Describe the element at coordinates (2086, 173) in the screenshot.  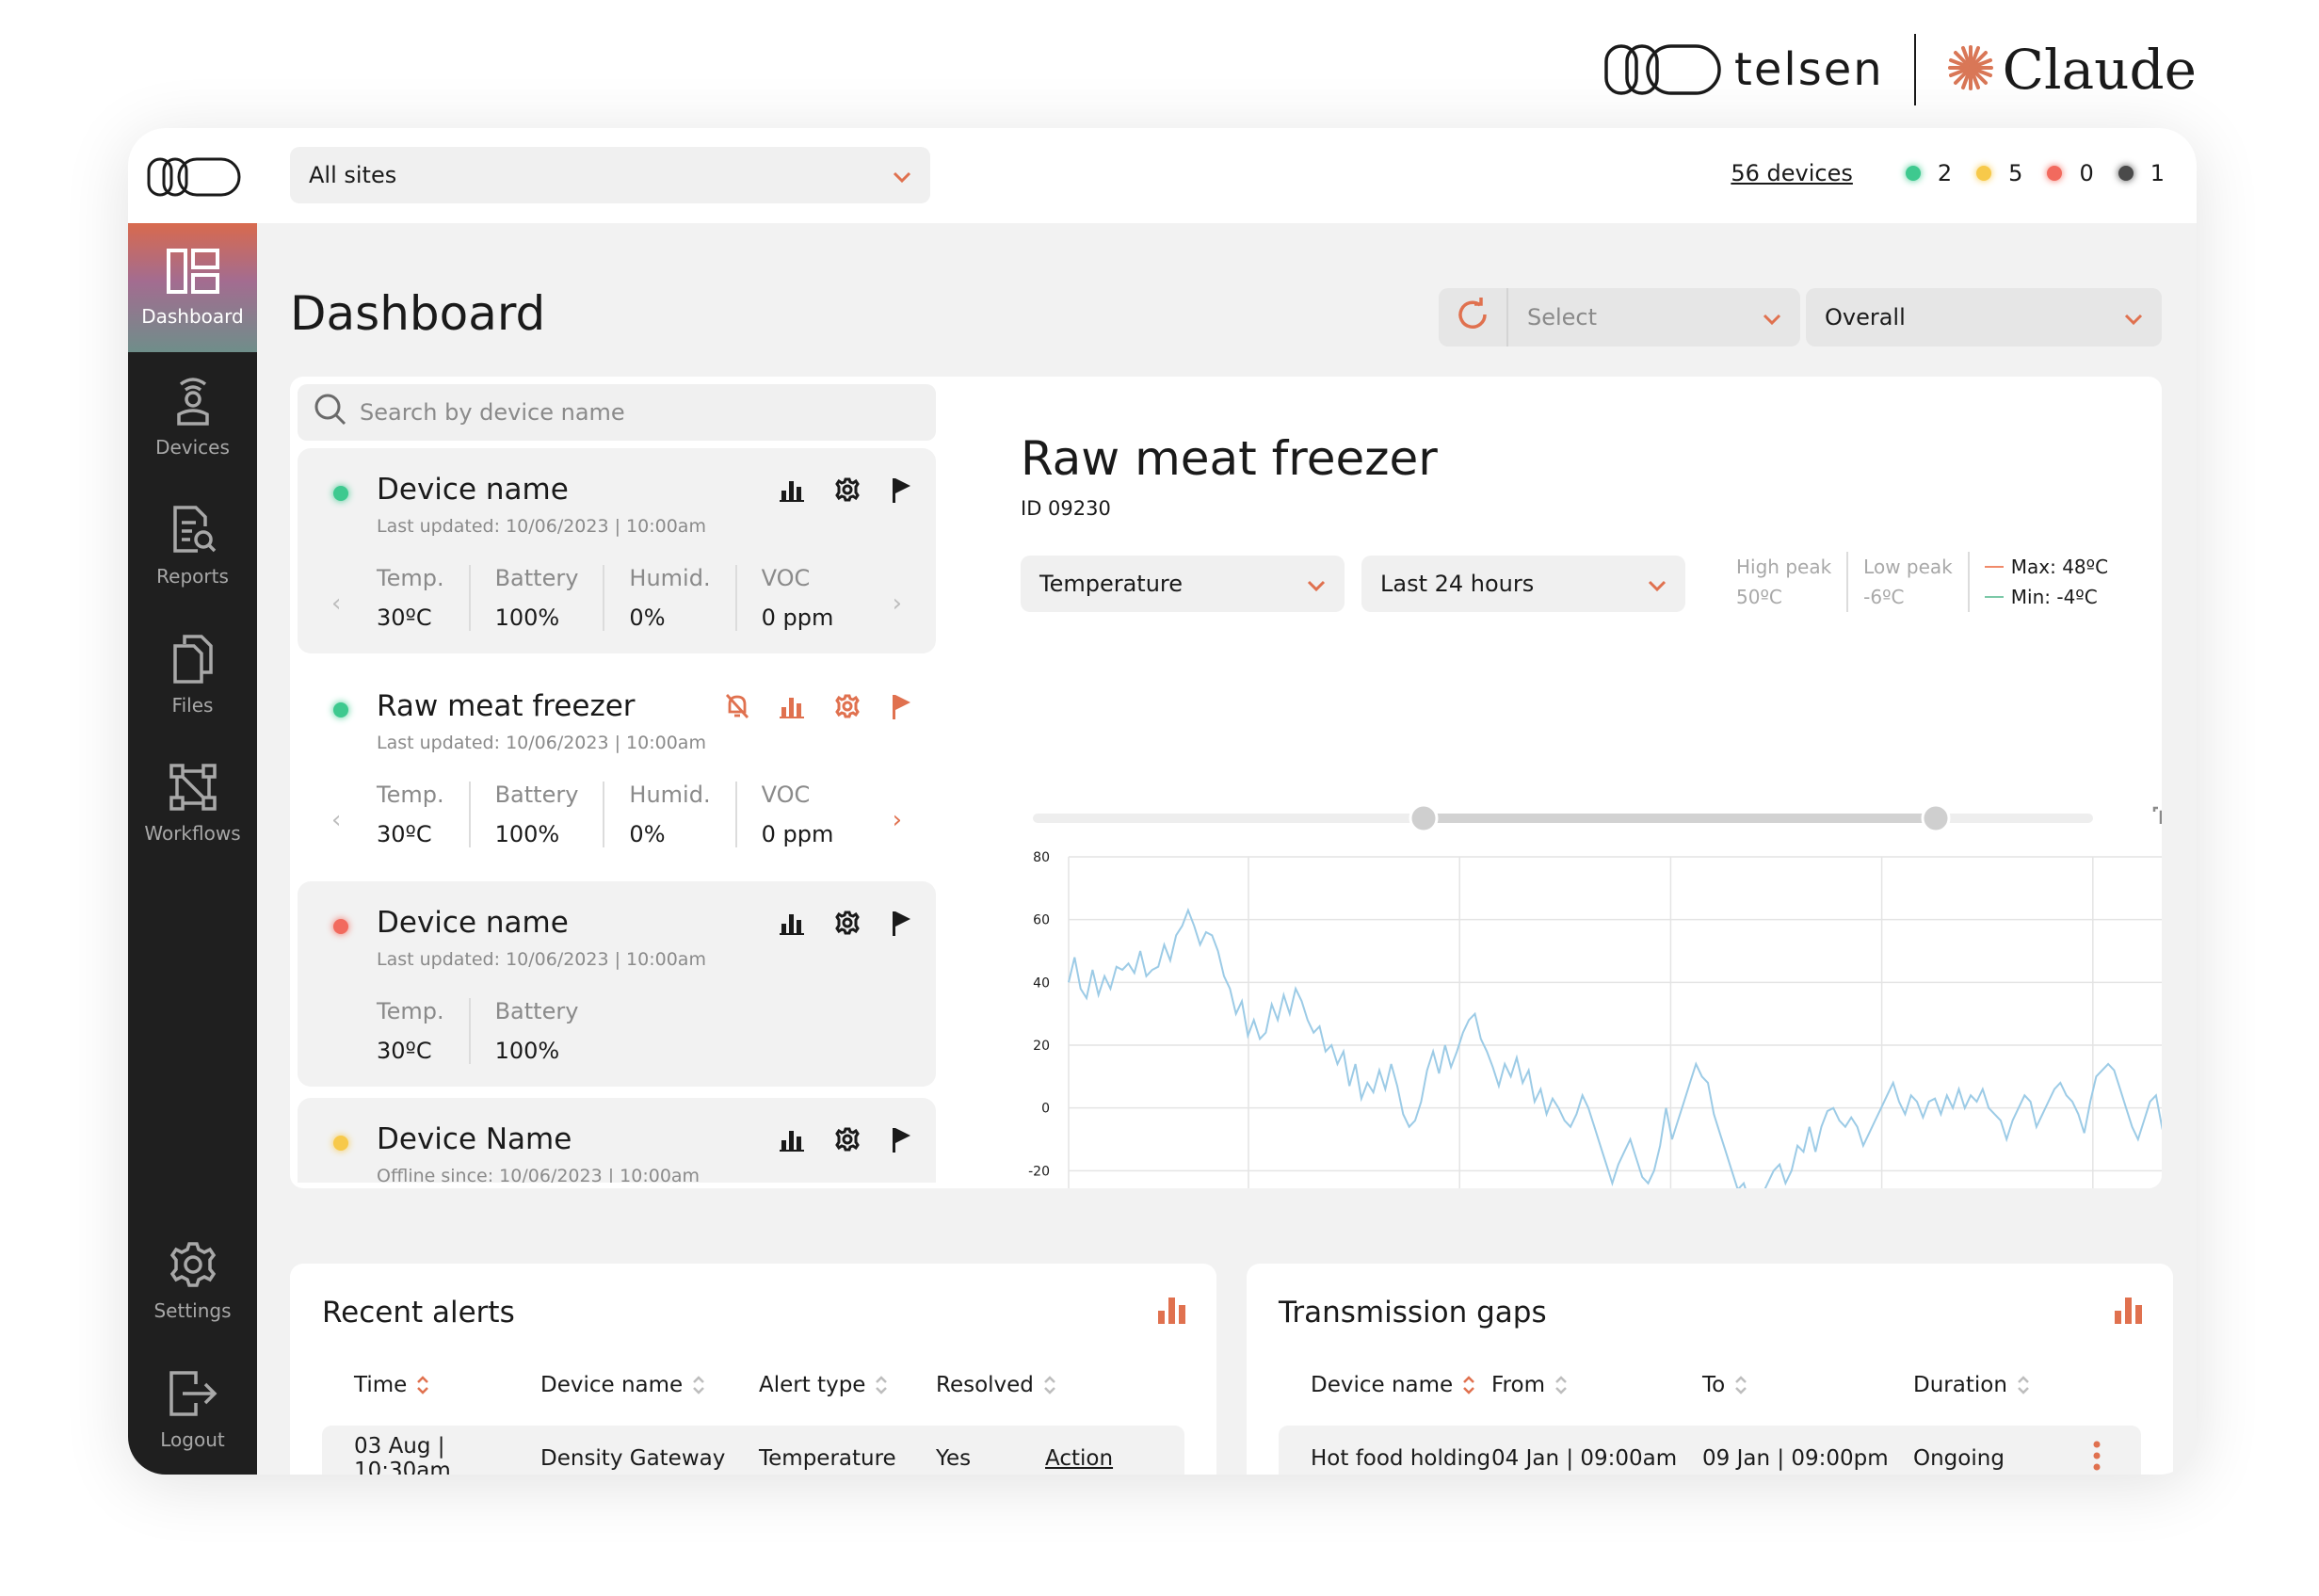
I see `status-count: 0` at that location.